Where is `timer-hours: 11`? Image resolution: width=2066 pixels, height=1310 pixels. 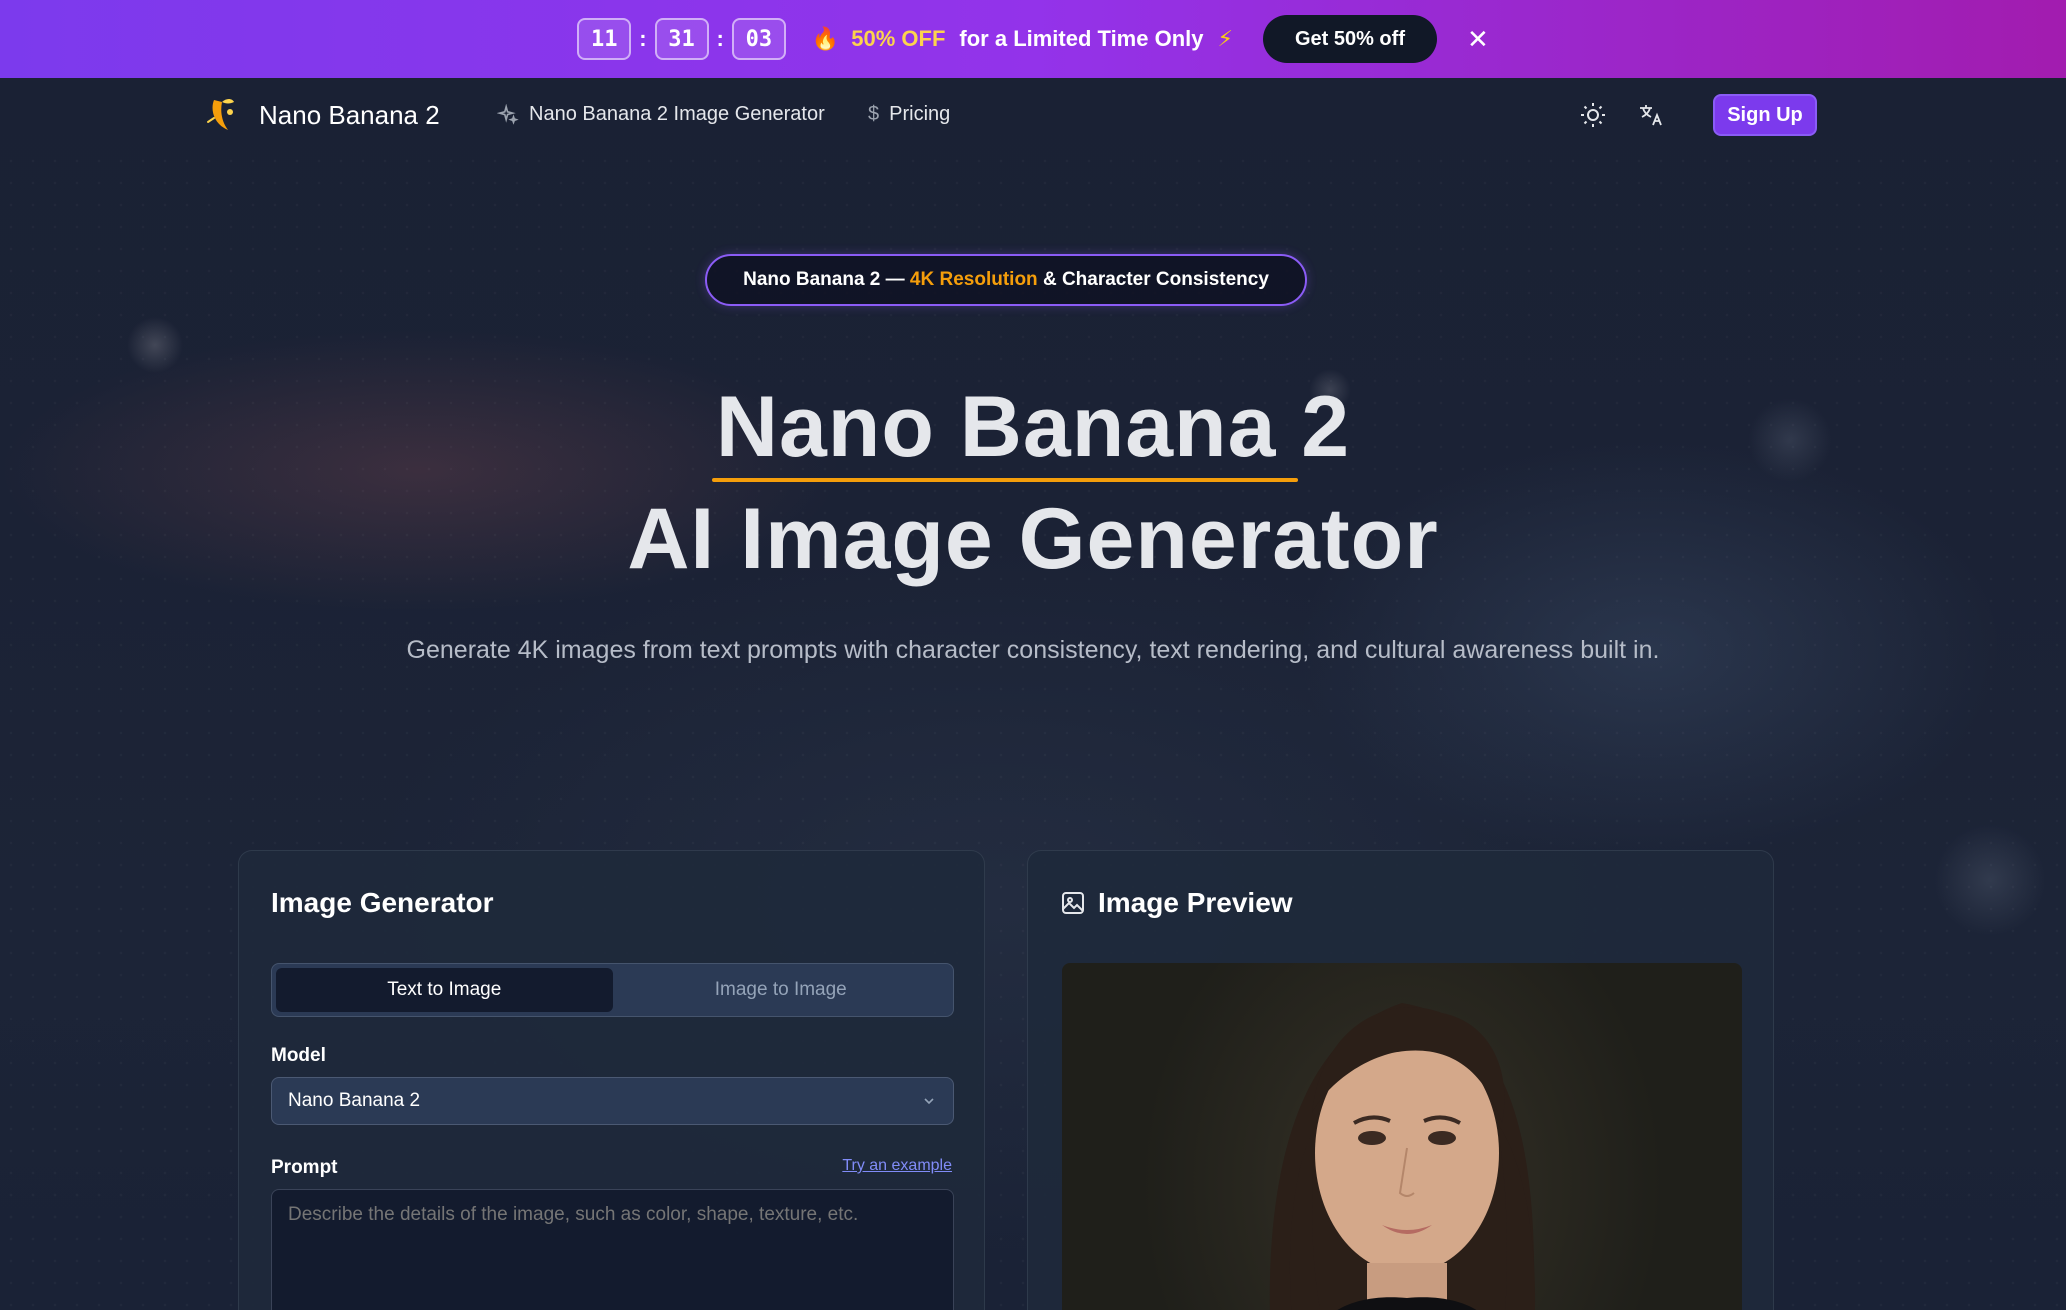 timer-hours: 11 is located at coordinates (604, 39).